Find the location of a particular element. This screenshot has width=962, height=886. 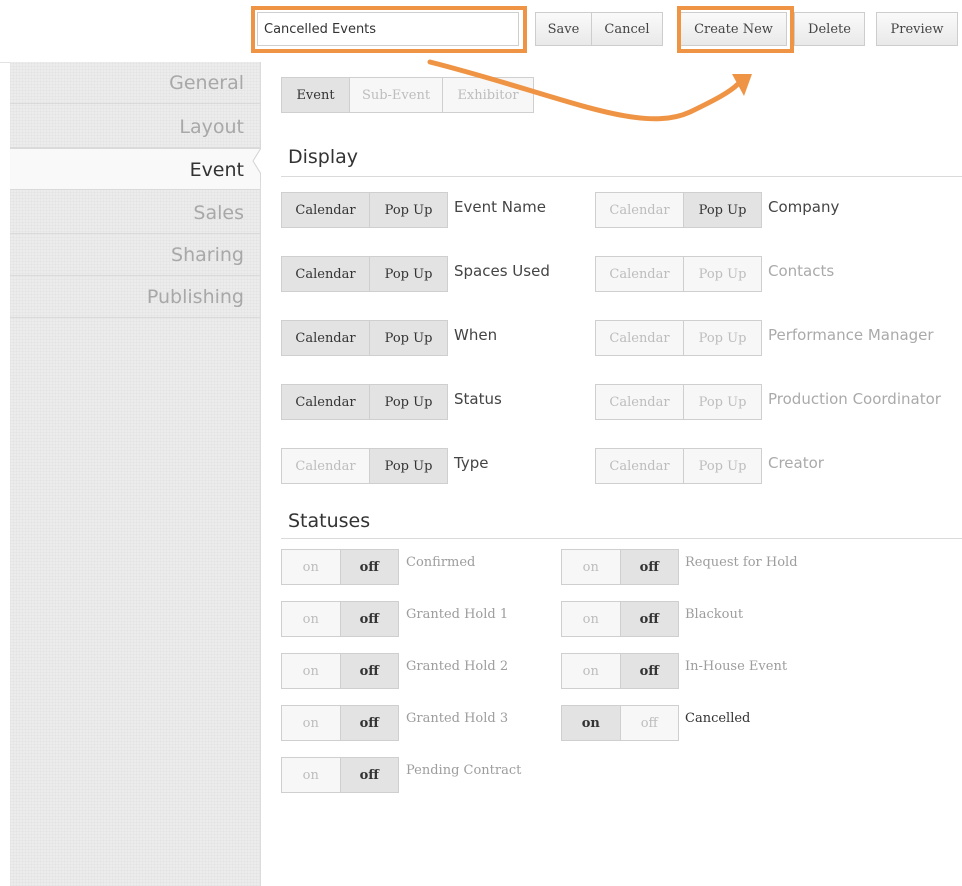

status-label-granted-hold-1: Granted Hold 1 is located at coordinates (457, 614).